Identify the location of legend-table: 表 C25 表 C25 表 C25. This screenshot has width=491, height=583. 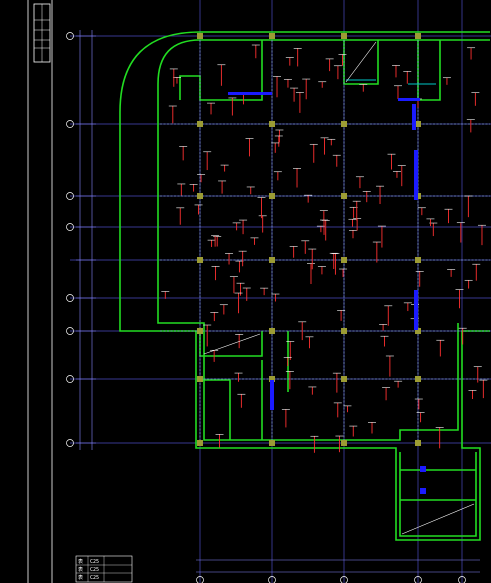
(104, 569).